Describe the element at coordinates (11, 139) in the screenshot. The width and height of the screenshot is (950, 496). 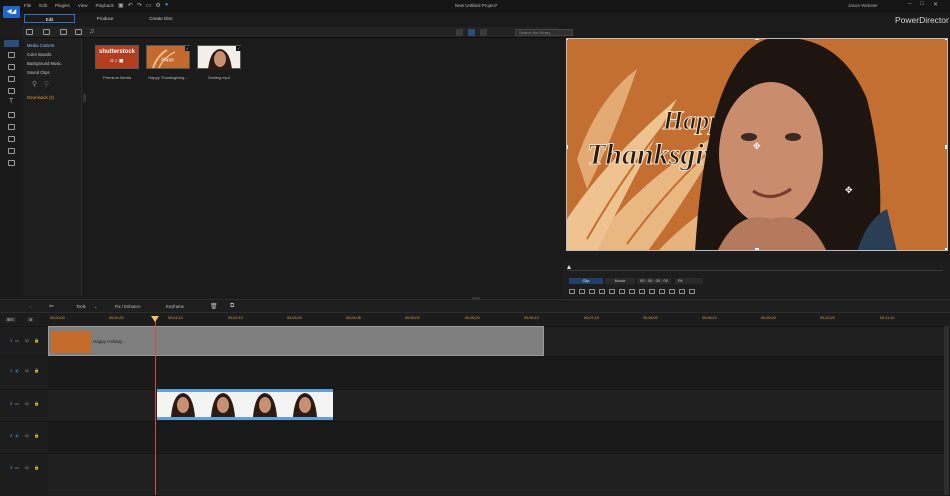
I see `voice-over-room-icon` at that location.